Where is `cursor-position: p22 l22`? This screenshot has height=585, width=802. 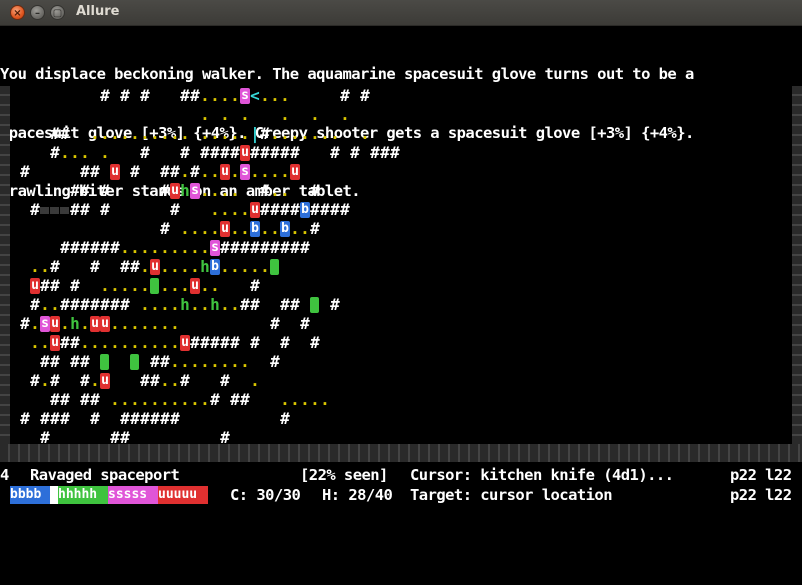
cursor-position: p22 l22 is located at coordinates (761, 475).